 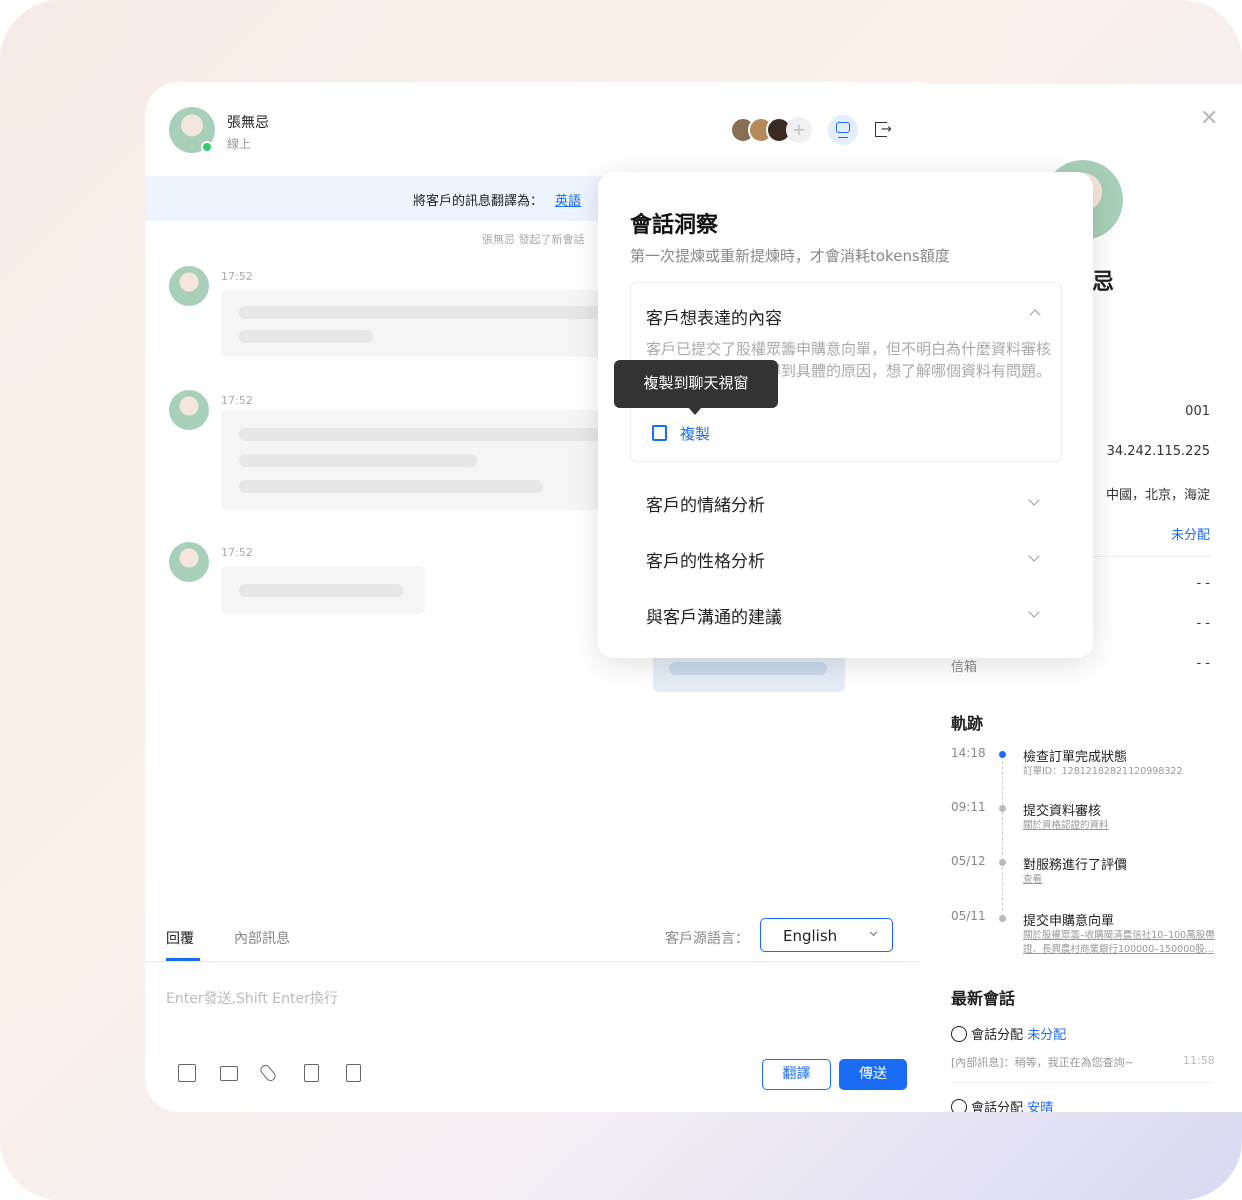 I want to click on popover-arrow, so click(x=846, y=165).